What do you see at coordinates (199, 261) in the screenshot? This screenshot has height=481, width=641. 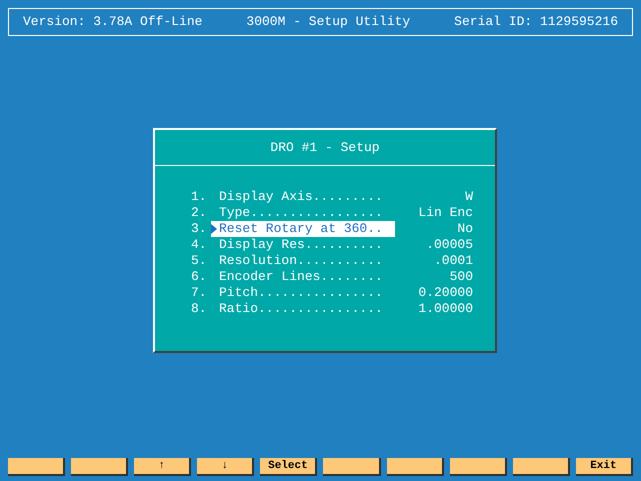 I see `item-number: 5.` at bounding box center [199, 261].